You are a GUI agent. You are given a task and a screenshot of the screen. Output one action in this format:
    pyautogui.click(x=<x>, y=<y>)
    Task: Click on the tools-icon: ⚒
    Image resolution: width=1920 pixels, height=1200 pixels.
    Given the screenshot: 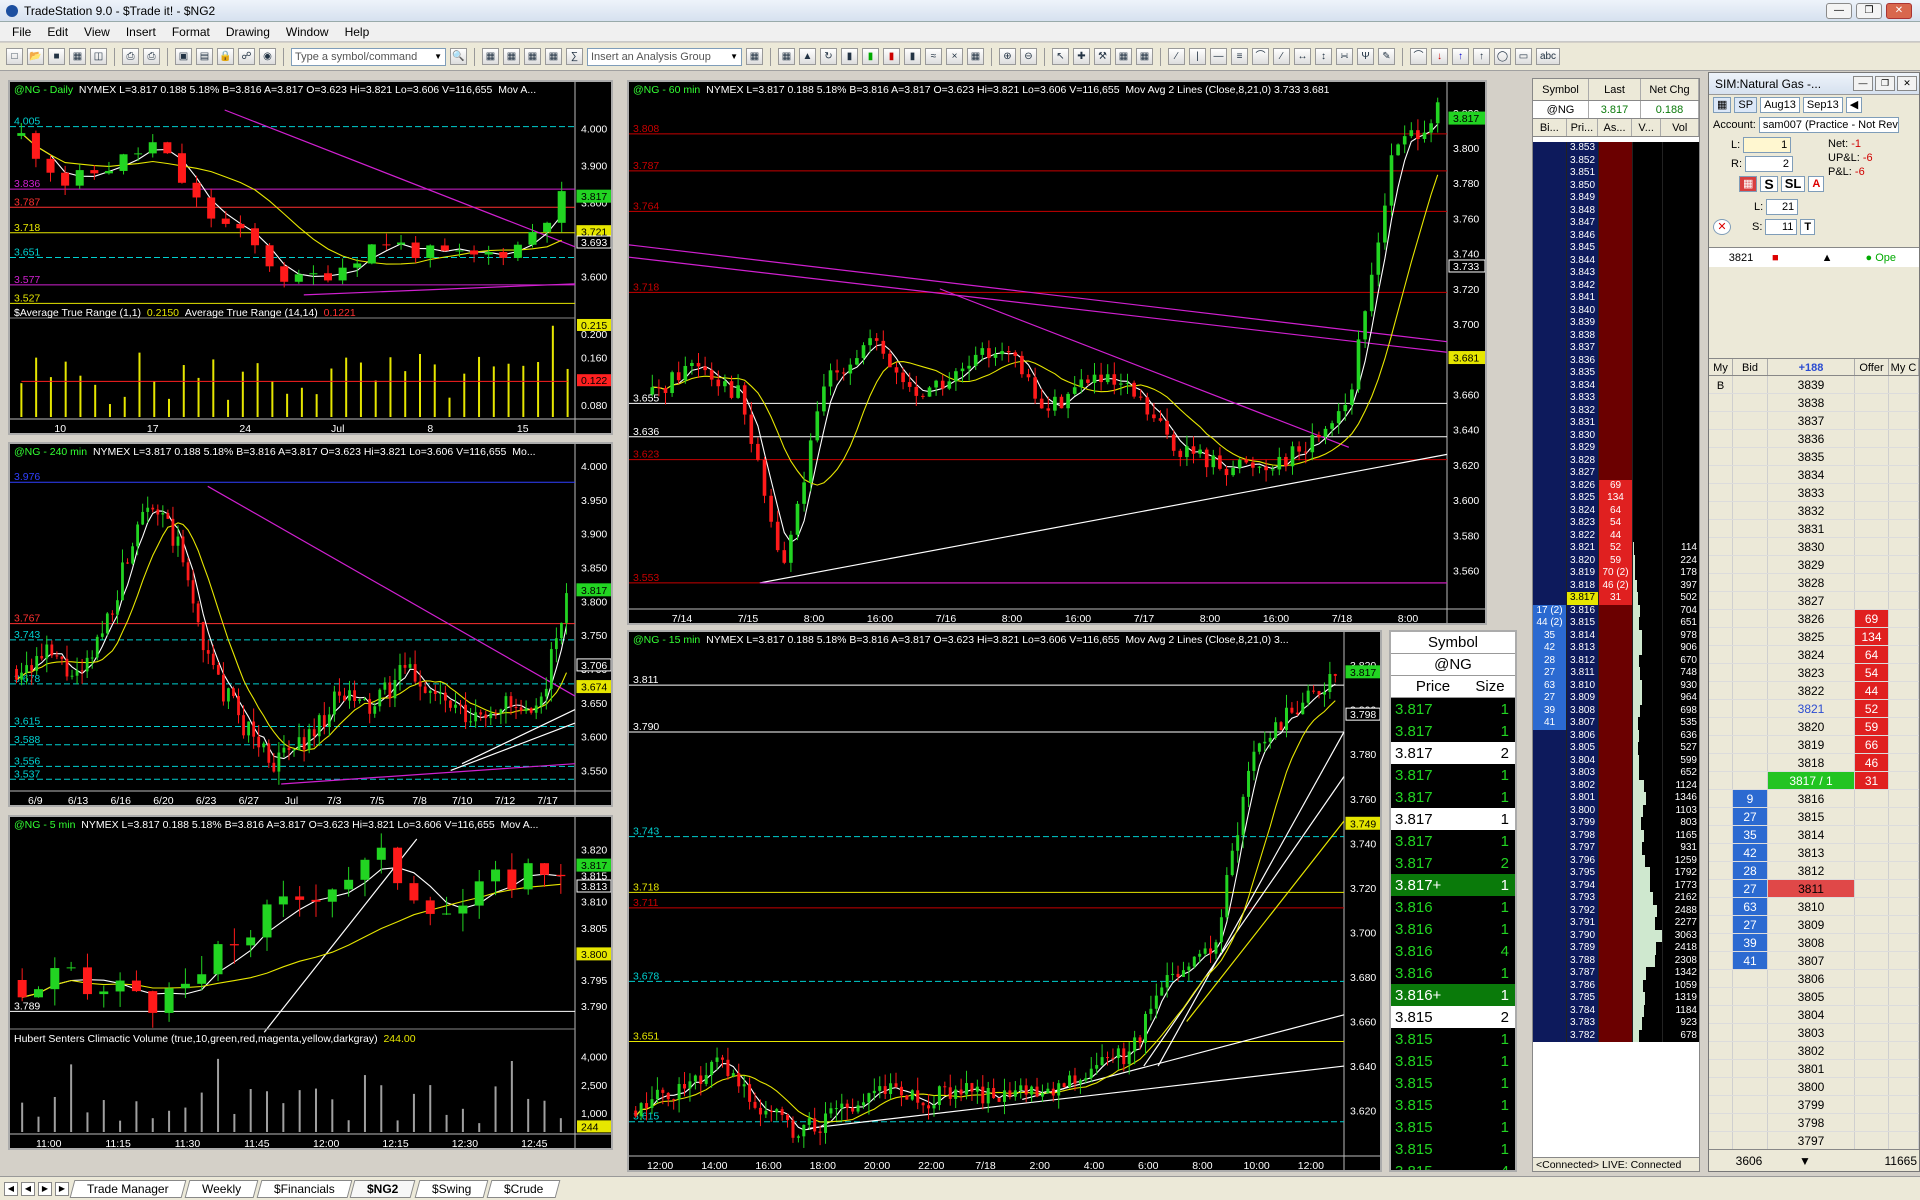 What is the action you would take?
    pyautogui.click(x=1102, y=56)
    